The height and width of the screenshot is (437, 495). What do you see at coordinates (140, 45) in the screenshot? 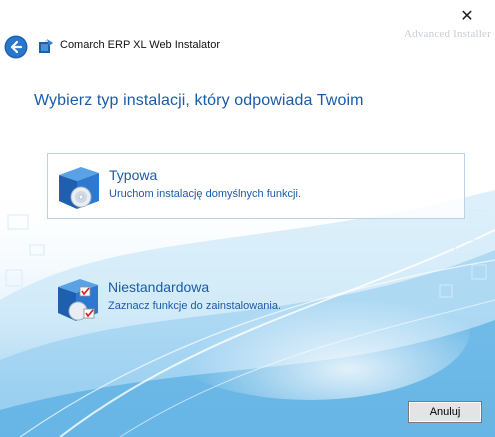
I see `window-title: Comarch ERP XL Web Instalator` at bounding box center [140, 45].